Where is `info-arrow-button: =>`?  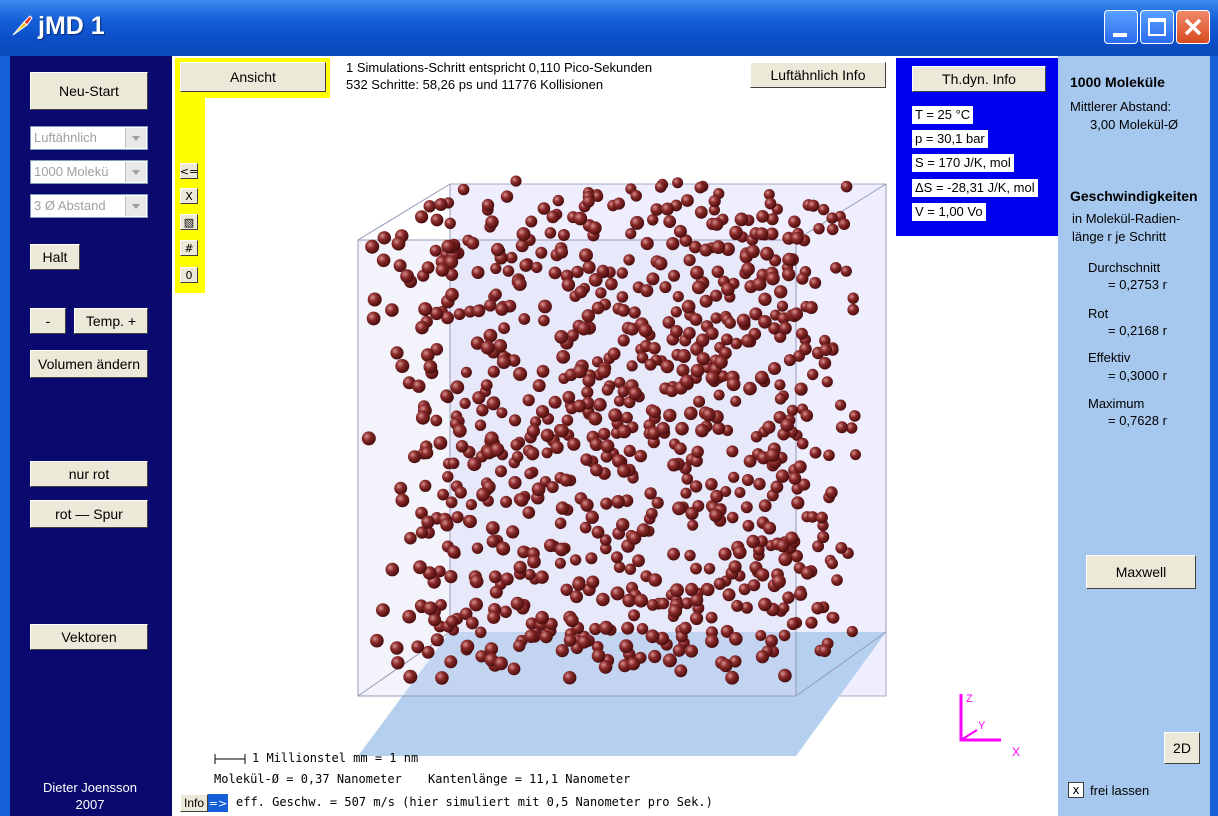 info-arrow-button: => is located at coordinates (218, 803).